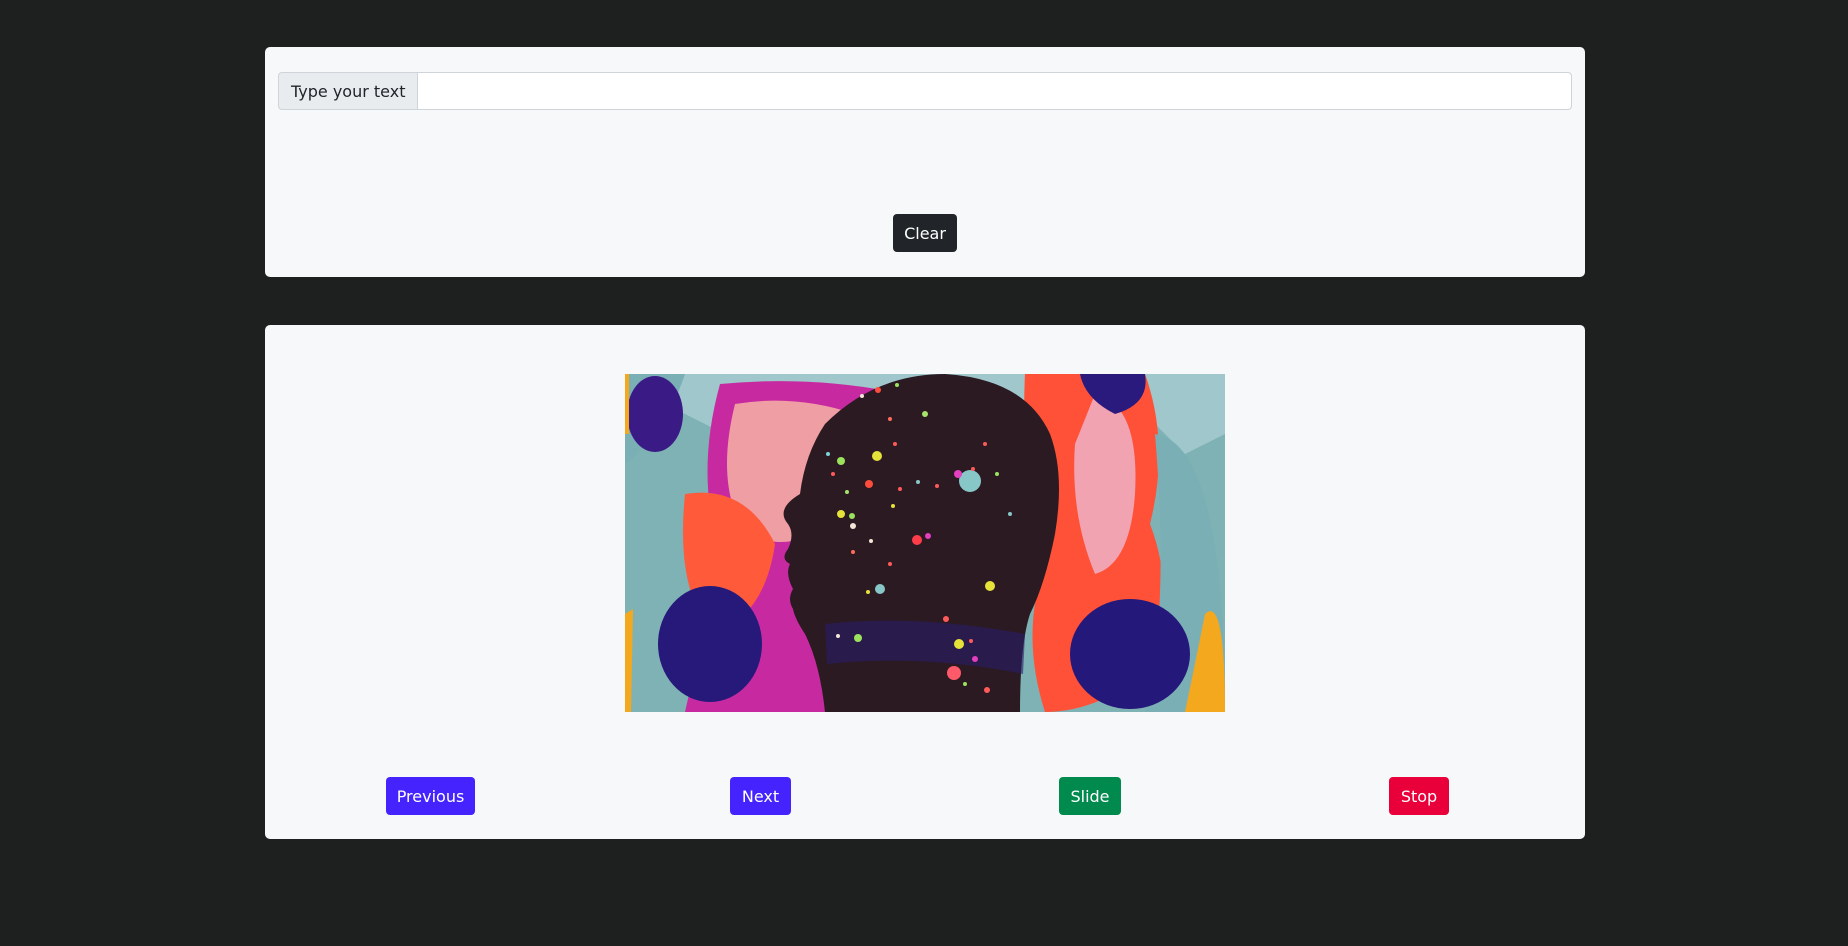 This screenshot has height=946, width=1848. I want to click on text-input, so click(994, 91).